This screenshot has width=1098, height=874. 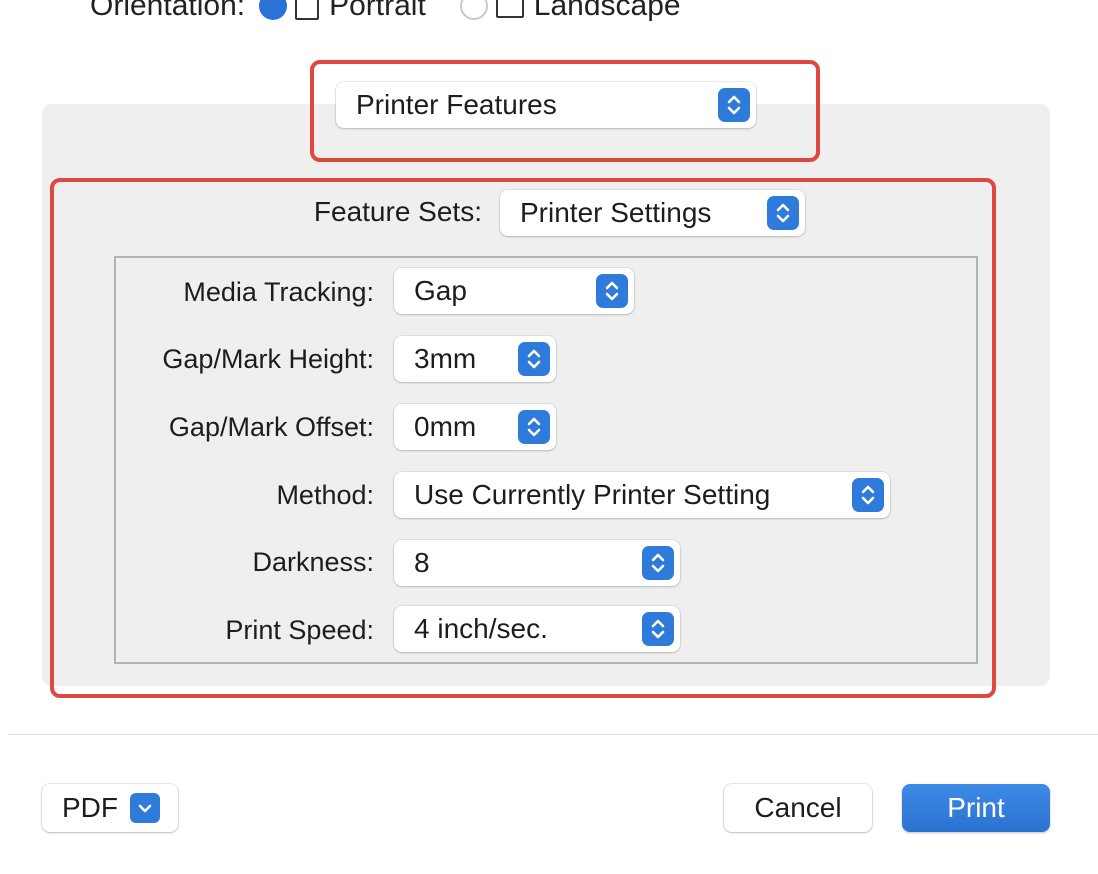 I want to click on cancel-button: Cancel, so click(x=798, y=808).